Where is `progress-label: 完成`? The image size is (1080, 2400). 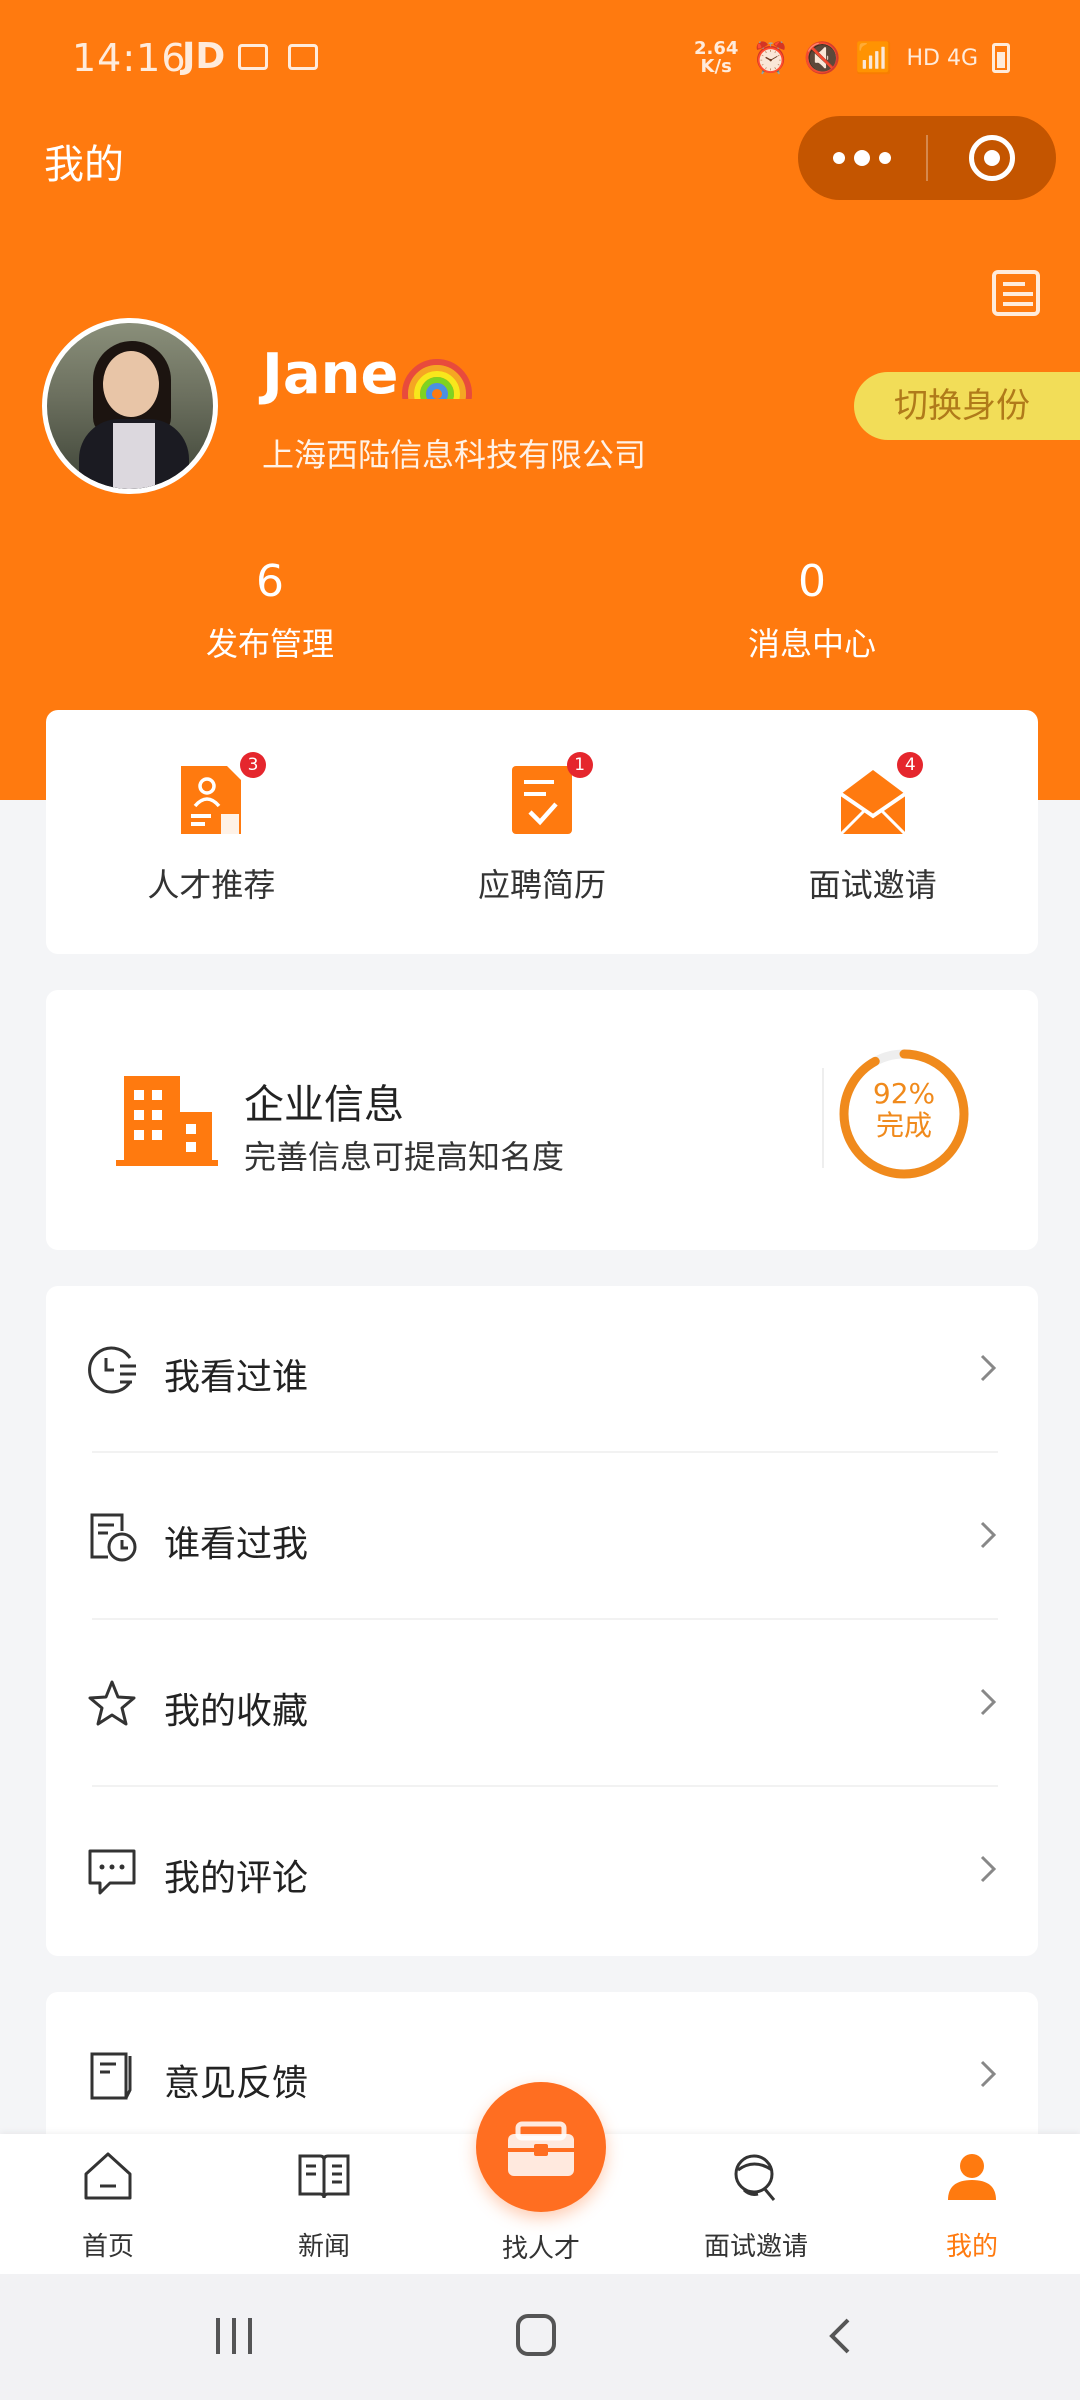 progress-label: 完成 is located at coordinates (903, 1125).